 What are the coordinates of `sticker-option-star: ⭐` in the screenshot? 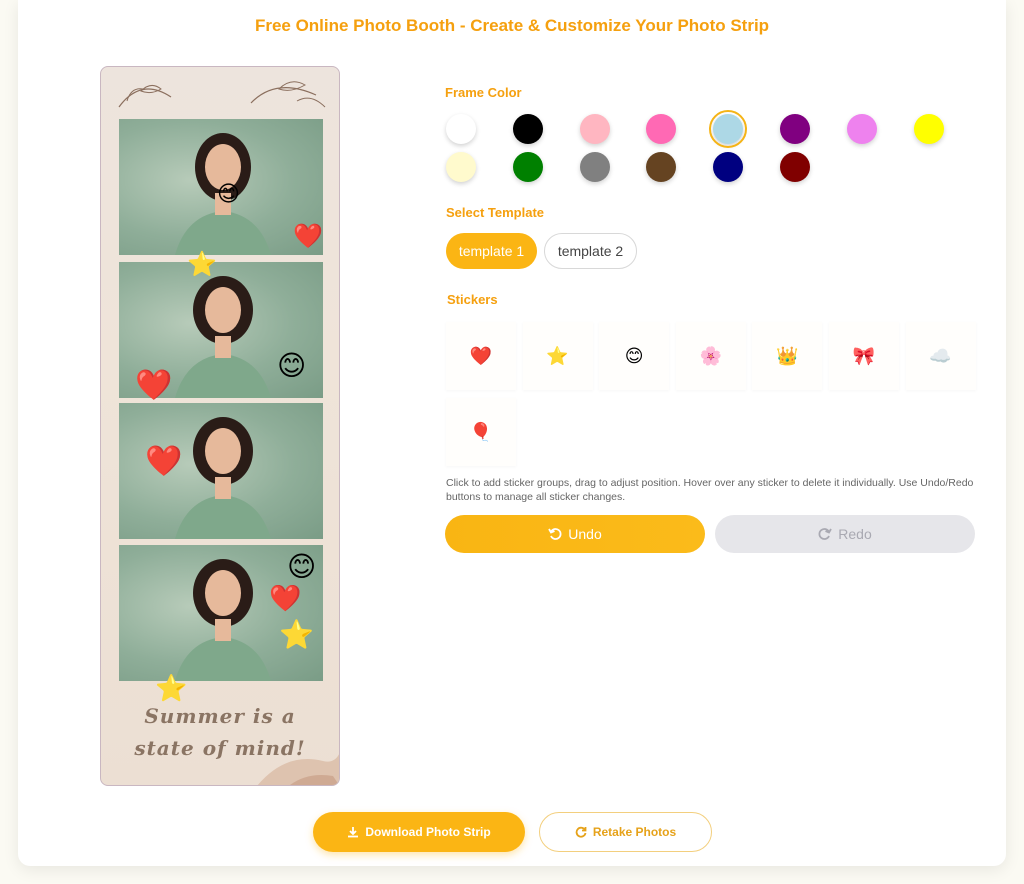 It's located at (557, 356).